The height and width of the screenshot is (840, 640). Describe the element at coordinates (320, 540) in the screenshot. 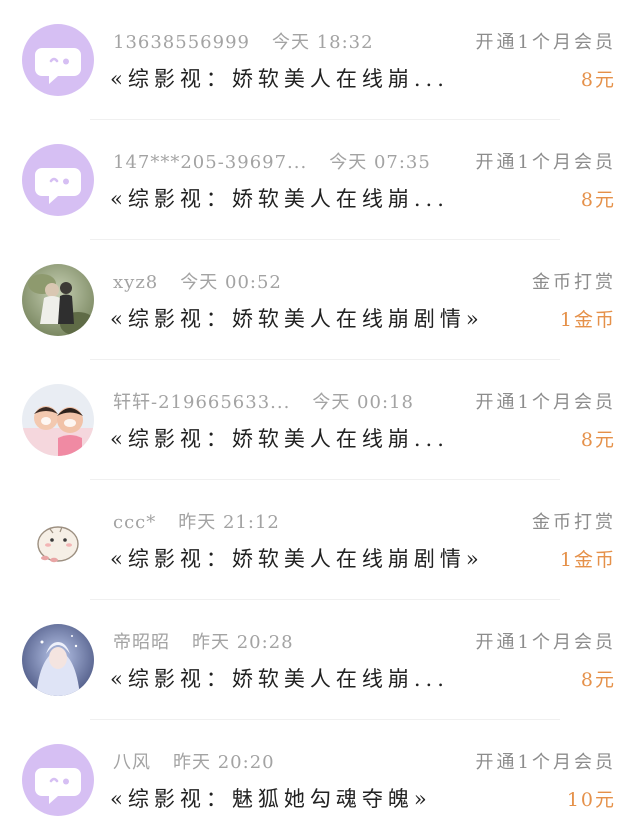

I see `list-item: ccc* 昨天 21:12 «综影视：娇软美人在线崩剧情» 金币打赏 1金币` at that location.